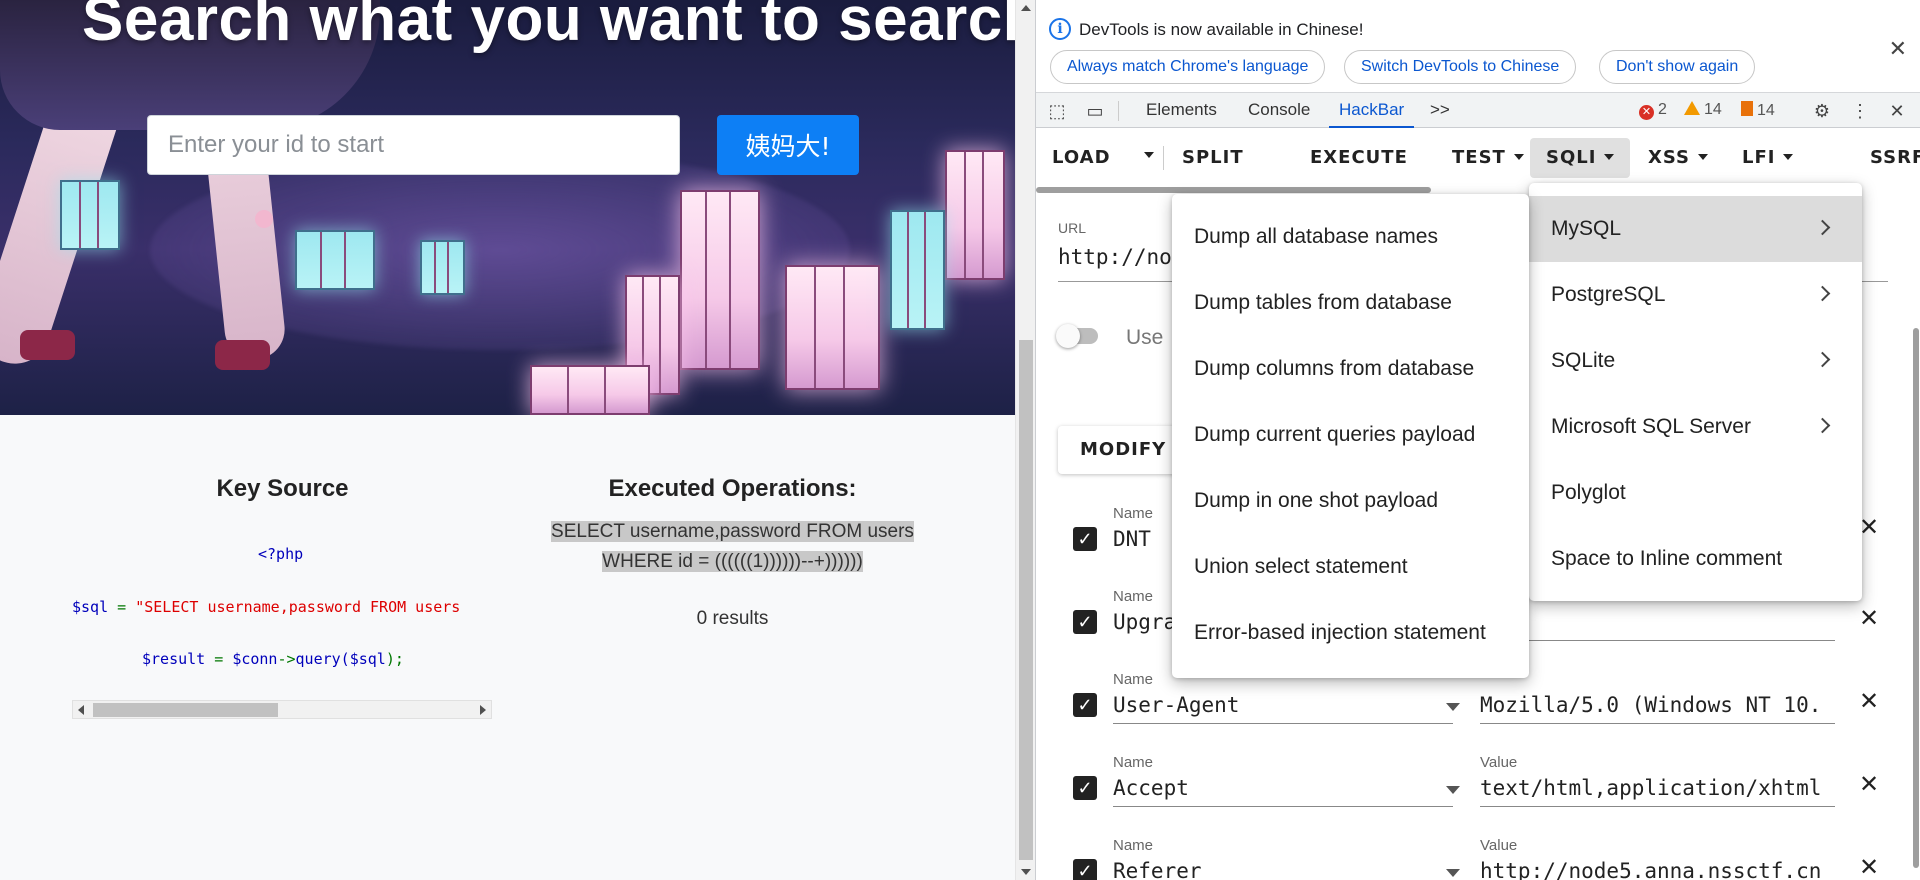  I want to click on split-button: SPLIT, so click(1213, 158).